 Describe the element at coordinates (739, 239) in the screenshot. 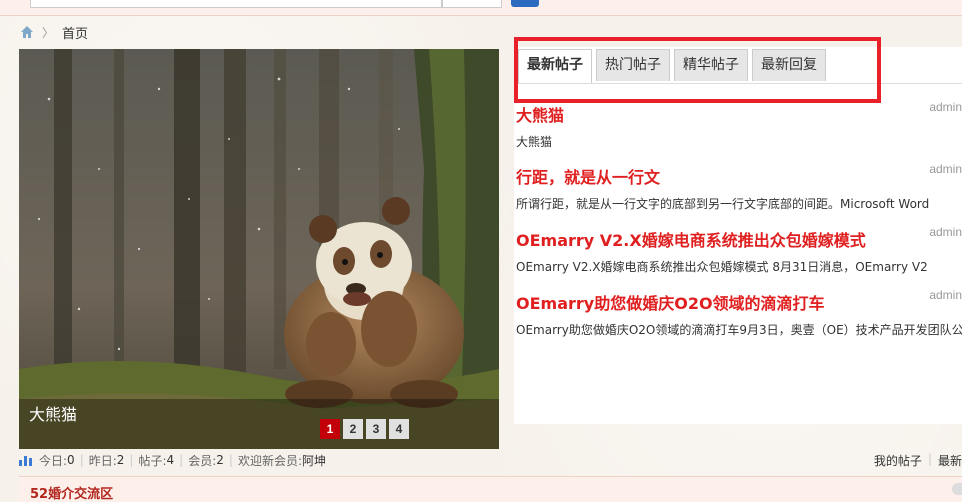

I see `post-title: OEmarry V2.X婚嫁电商系统推出众包婚嫁模式` at that location.